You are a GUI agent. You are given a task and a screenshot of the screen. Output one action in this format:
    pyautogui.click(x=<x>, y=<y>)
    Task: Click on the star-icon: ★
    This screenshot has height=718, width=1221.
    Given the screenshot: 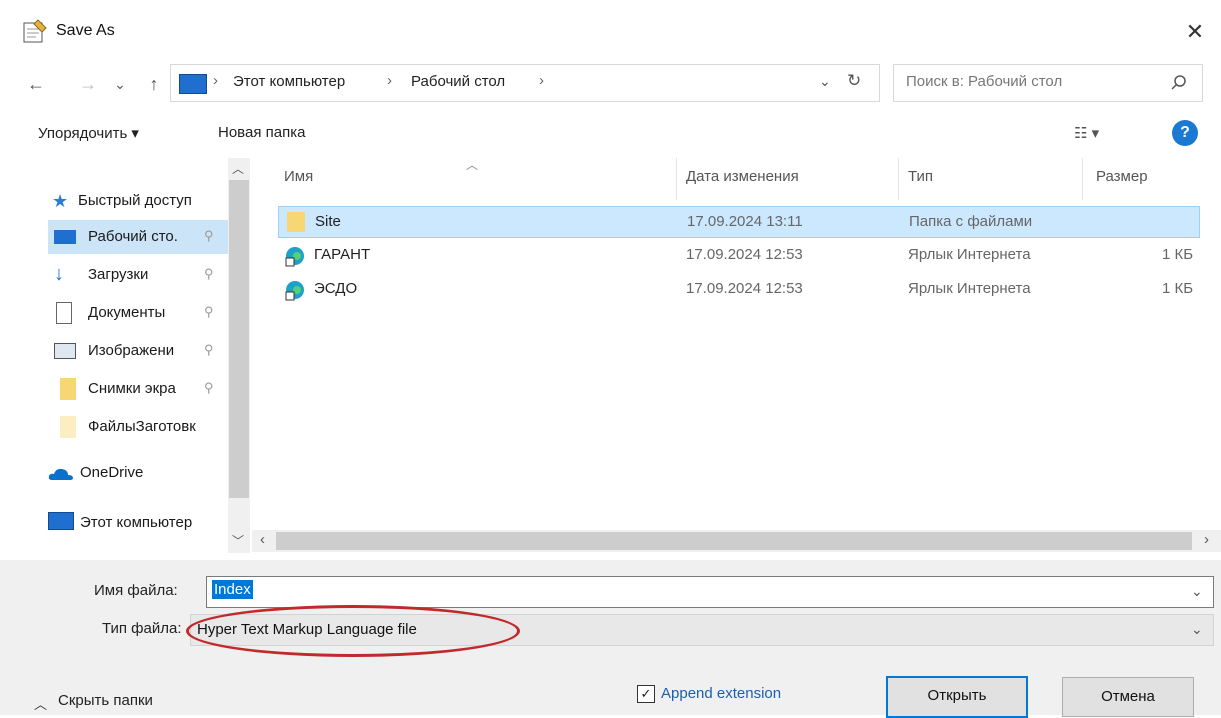 What is the action you would take?
    pyautogui.click(x=60, y=201)
    